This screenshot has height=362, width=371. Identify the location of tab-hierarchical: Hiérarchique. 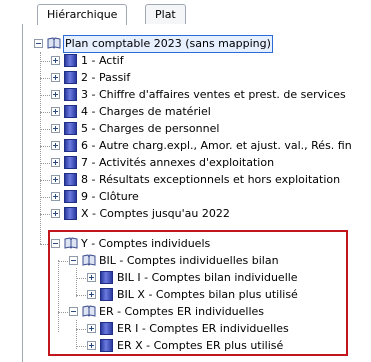
(82, 14).